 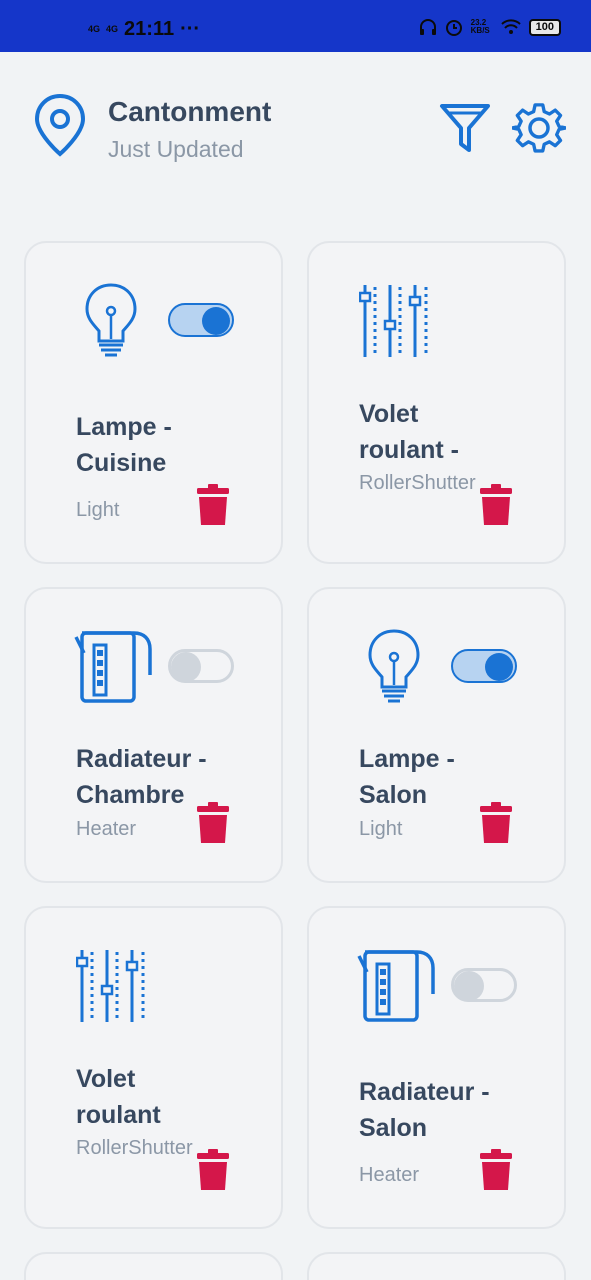 What do you see at coordinates (409, 432) in the screenshot?
I see `device-name: Volet roulant -` at bounding box center [409, 432].